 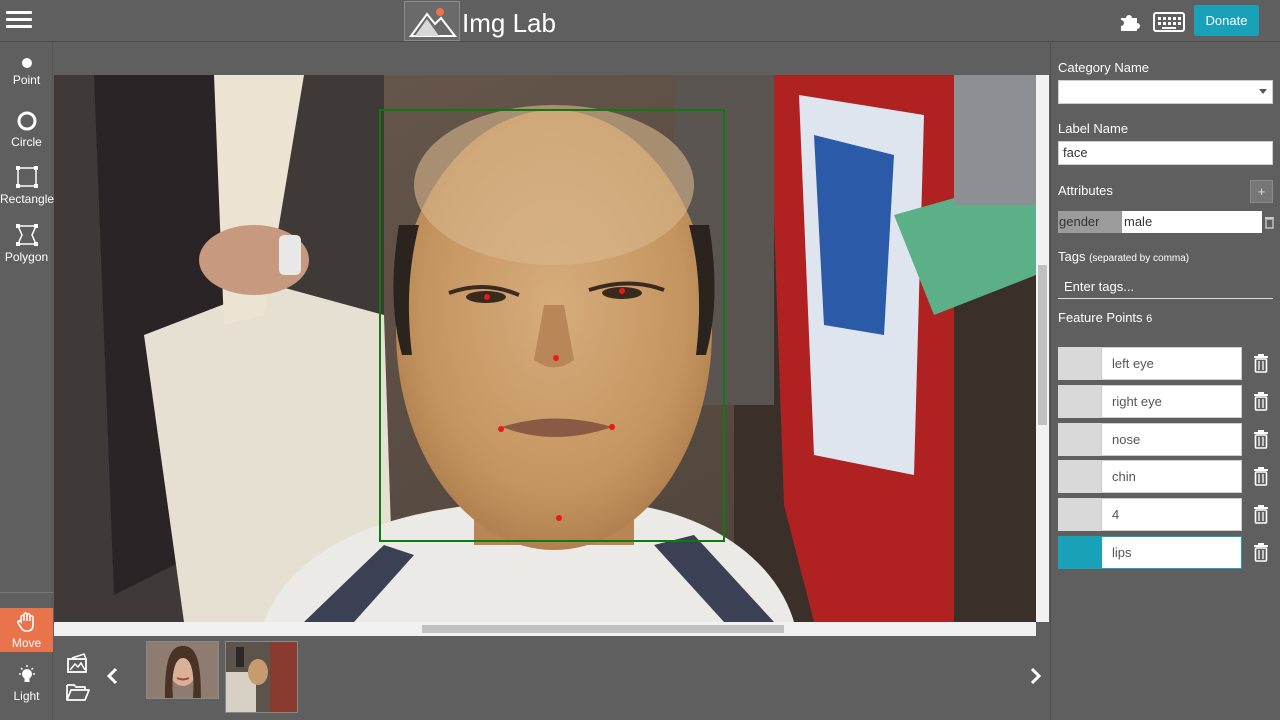 I want to click on feature-point-row: lips, so click(x=1166, y=552).